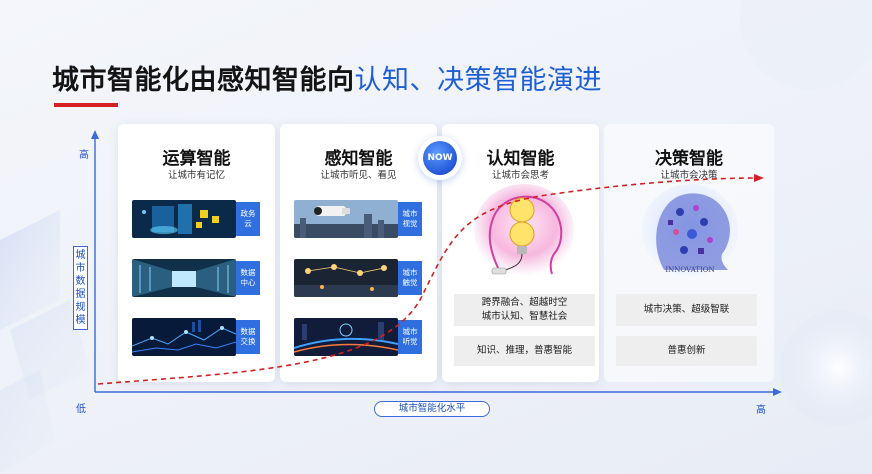  What do you see at coordinates (759, 178) in the screenshot?
I see `growth-curve-arrow` at bounding box center [759, 178].